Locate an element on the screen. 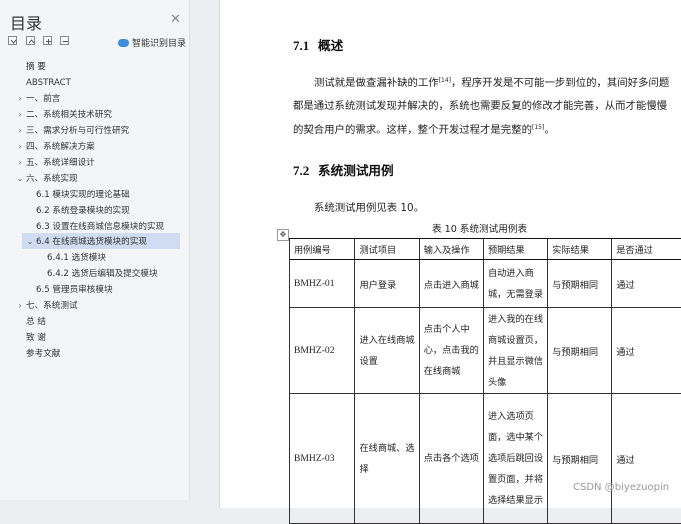 The image size is (681, 524). toc-item-summary: 总 结 is located at coordinates (36, 322).